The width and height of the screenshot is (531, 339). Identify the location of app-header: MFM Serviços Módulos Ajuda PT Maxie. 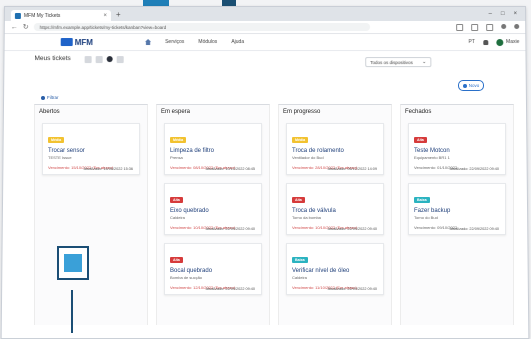
(265, 42).